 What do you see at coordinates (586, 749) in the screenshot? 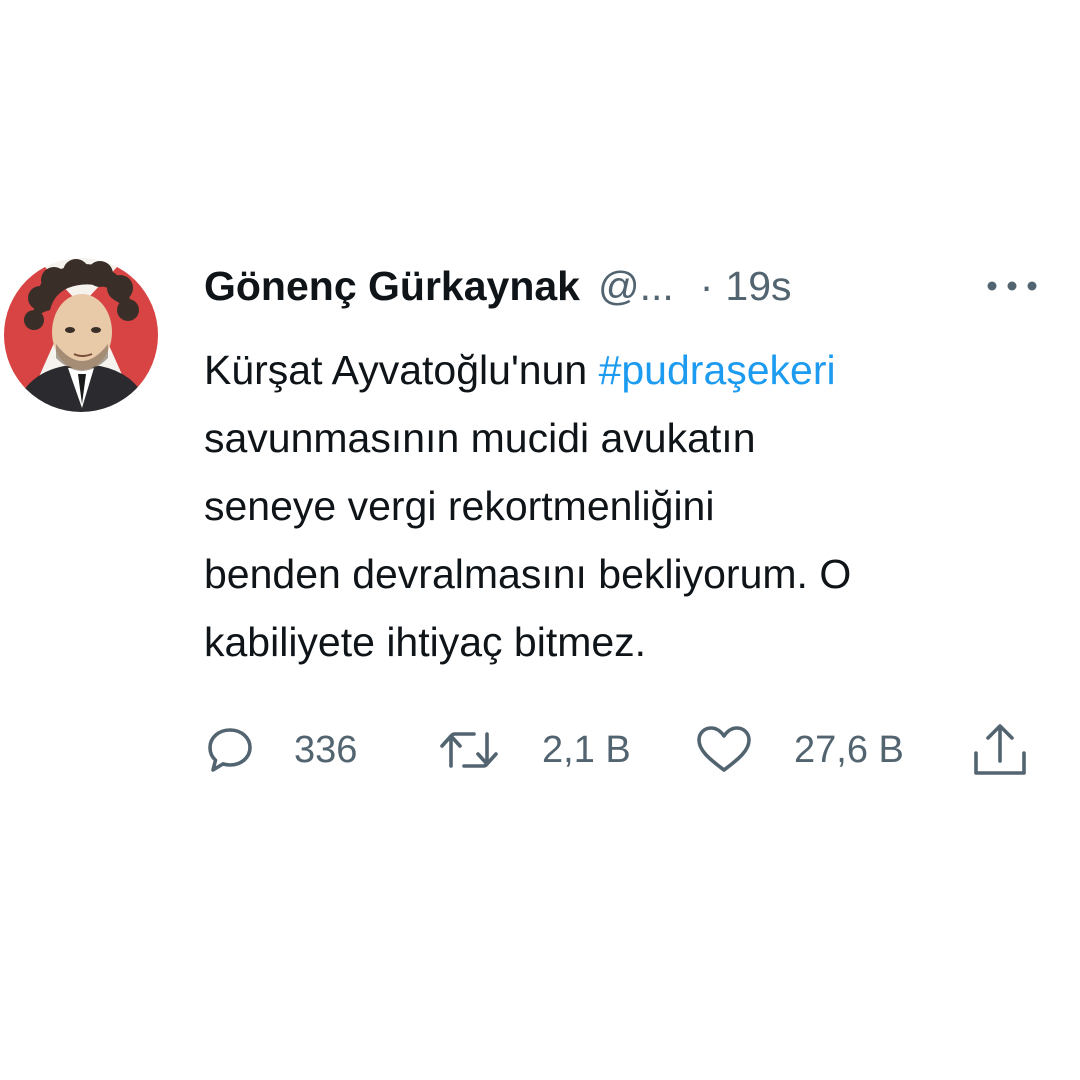
I see `retweet-count: 2,1 B` at bounding box center [586, 749].